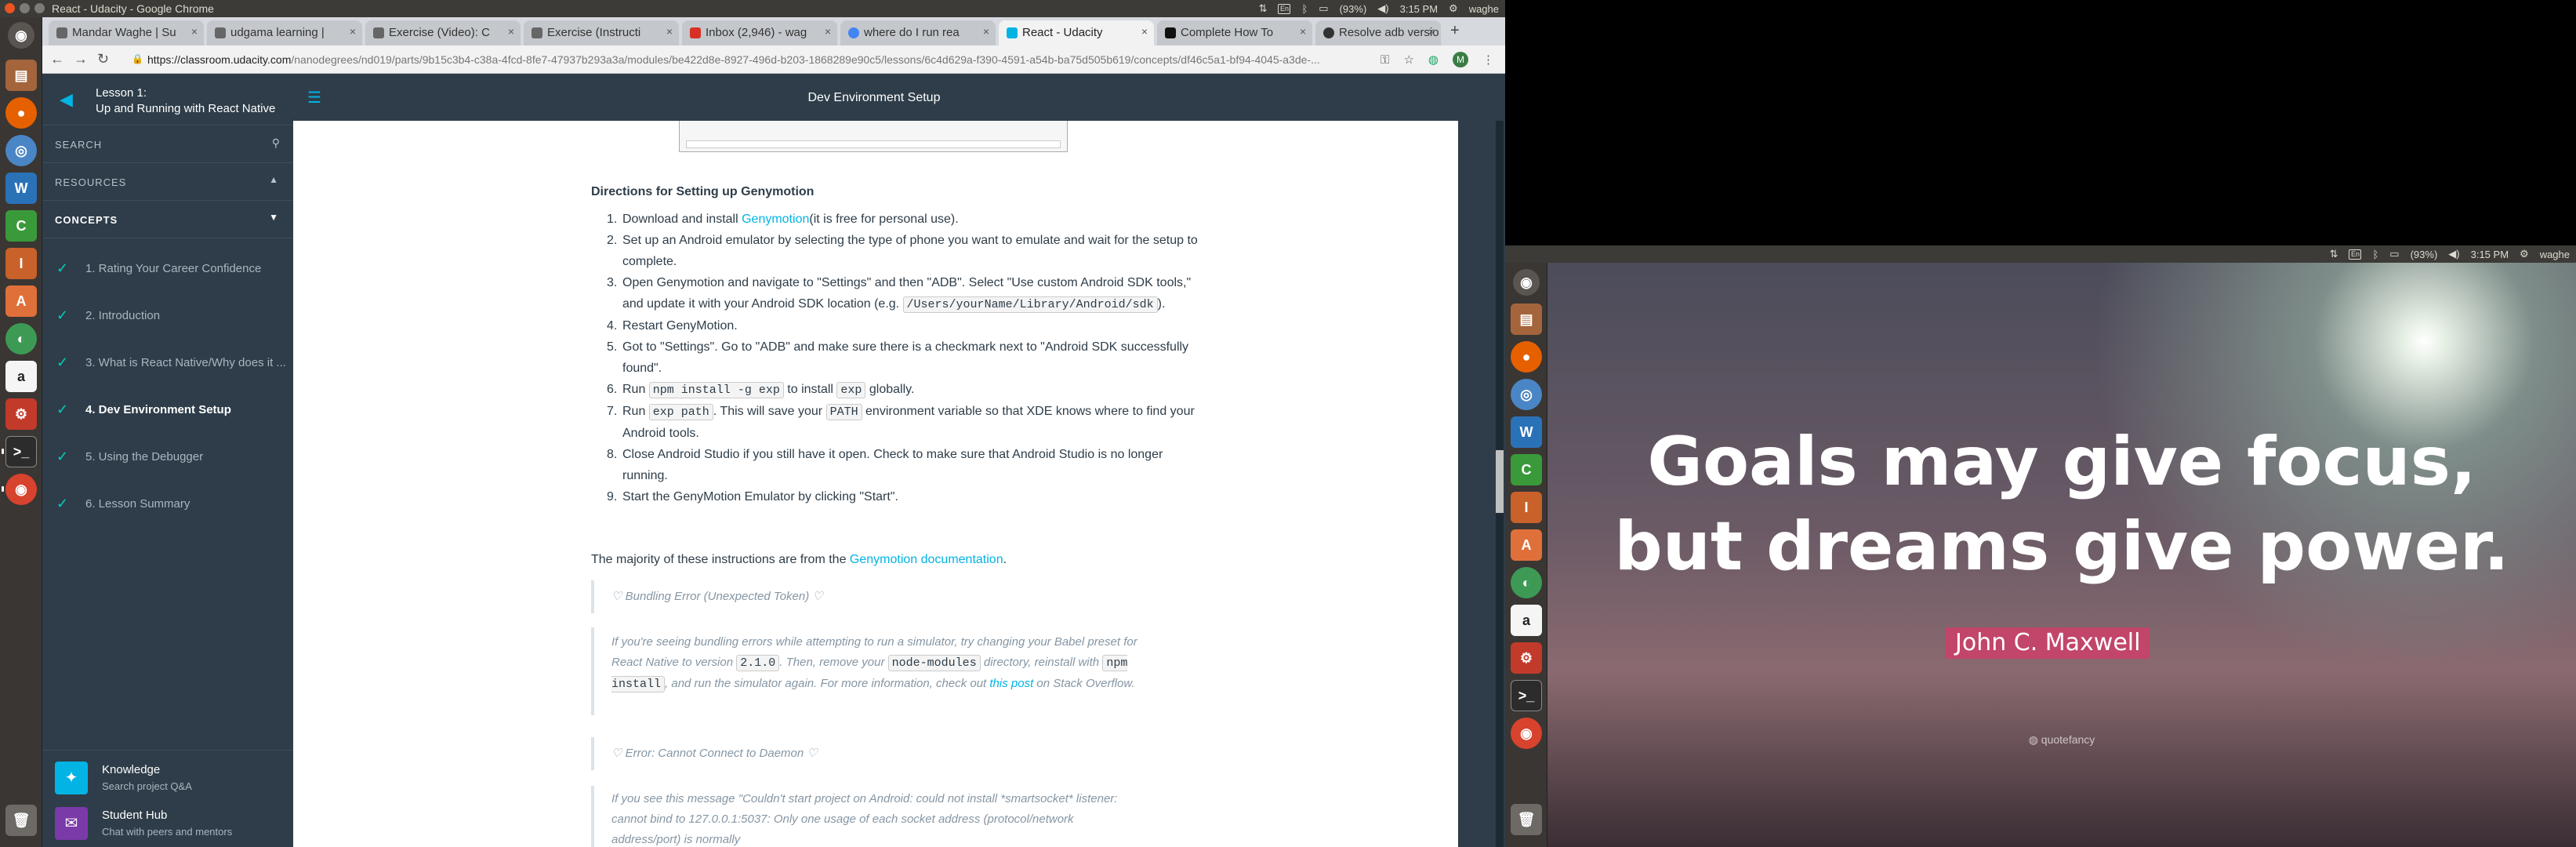  What do you see at coordinates (1385, 60) in the screenshot?
I see `key-icon: ⚿` at bounding box center [1385, 60].